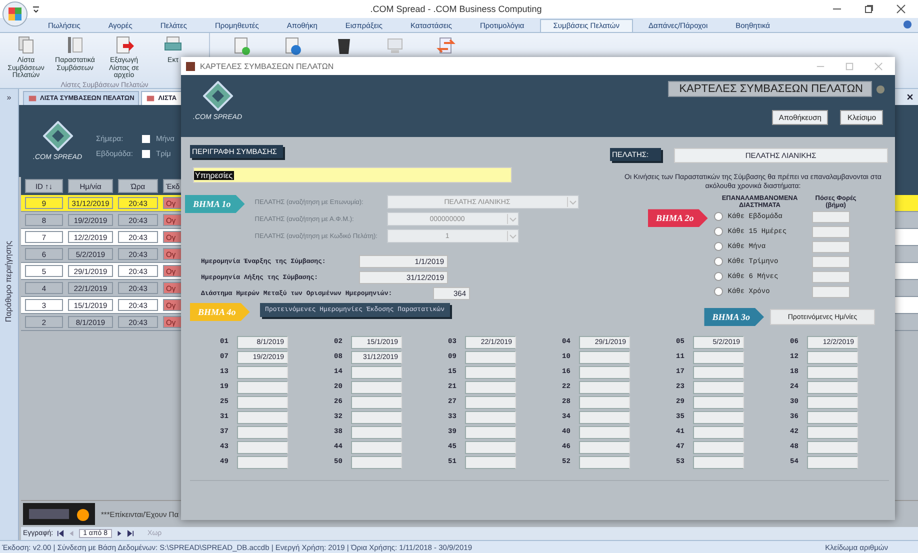 This screenshot has width=918, height=553. What do you see at coordinates (26, 45) in the screenshot?
I see `pages-icon` at bounding box center [26, 45].